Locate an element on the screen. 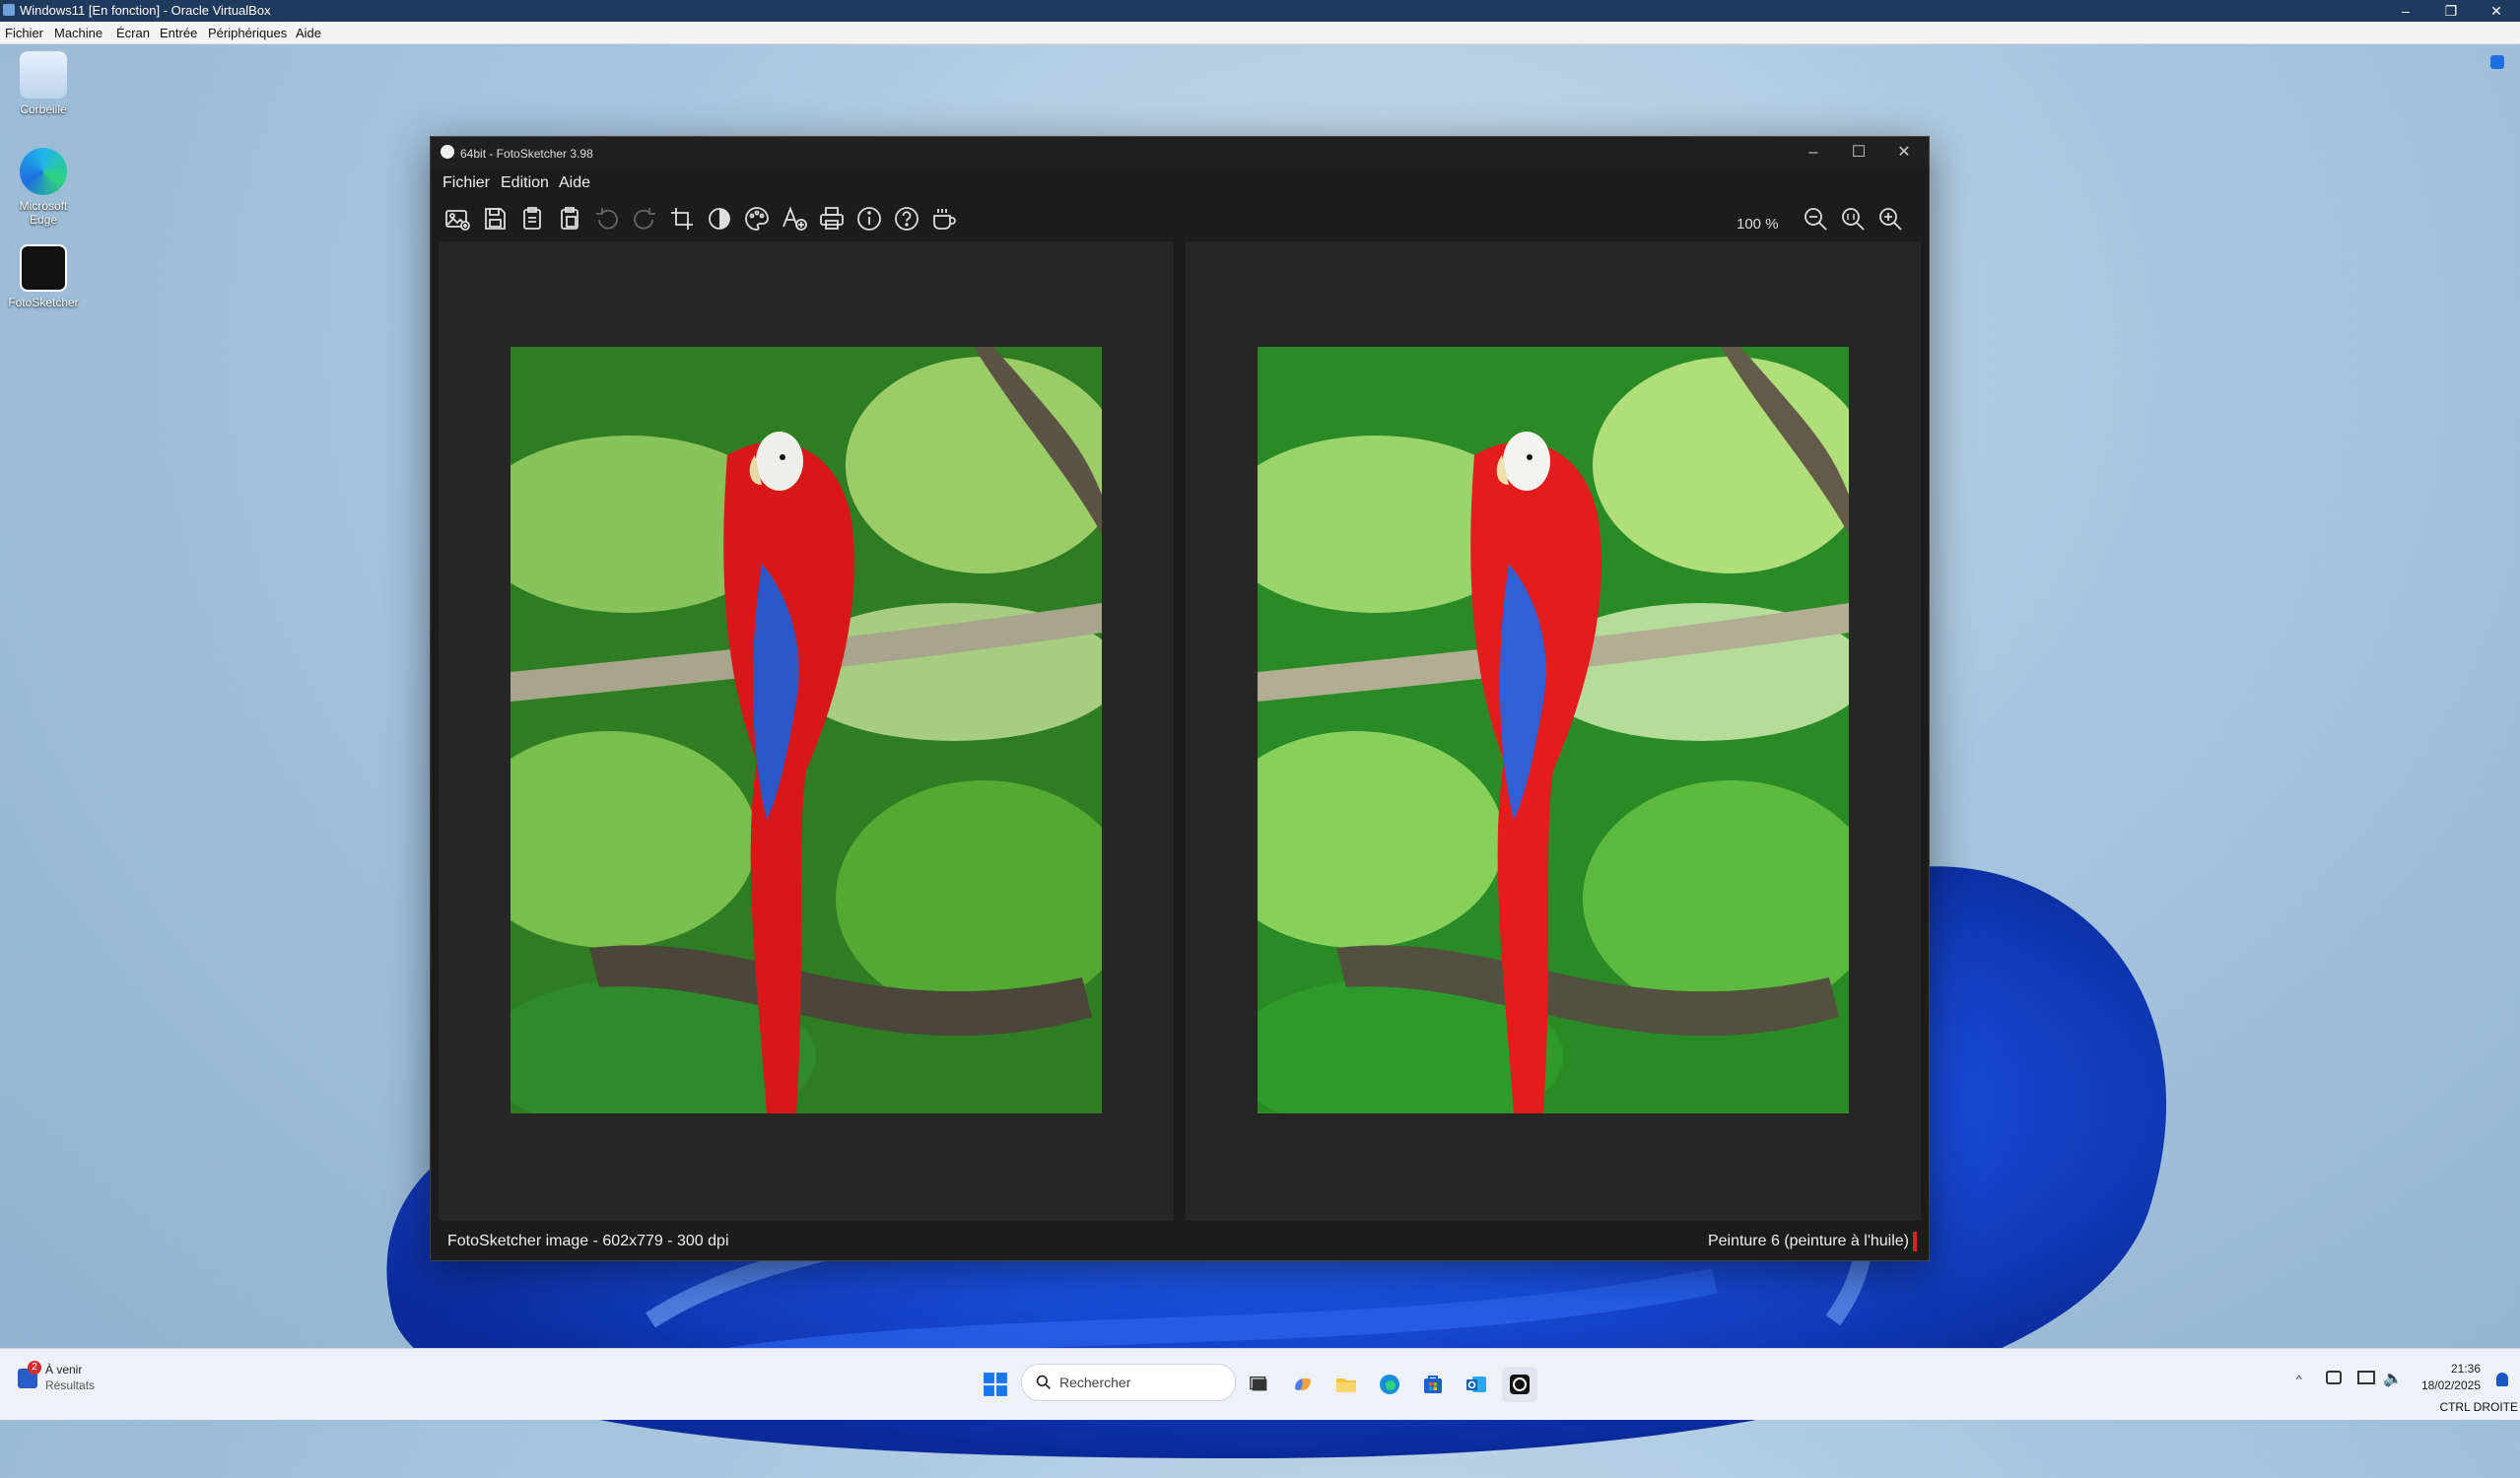 The image size is (2520, 1478). contrast-icon is located at coordinates (719, 219).